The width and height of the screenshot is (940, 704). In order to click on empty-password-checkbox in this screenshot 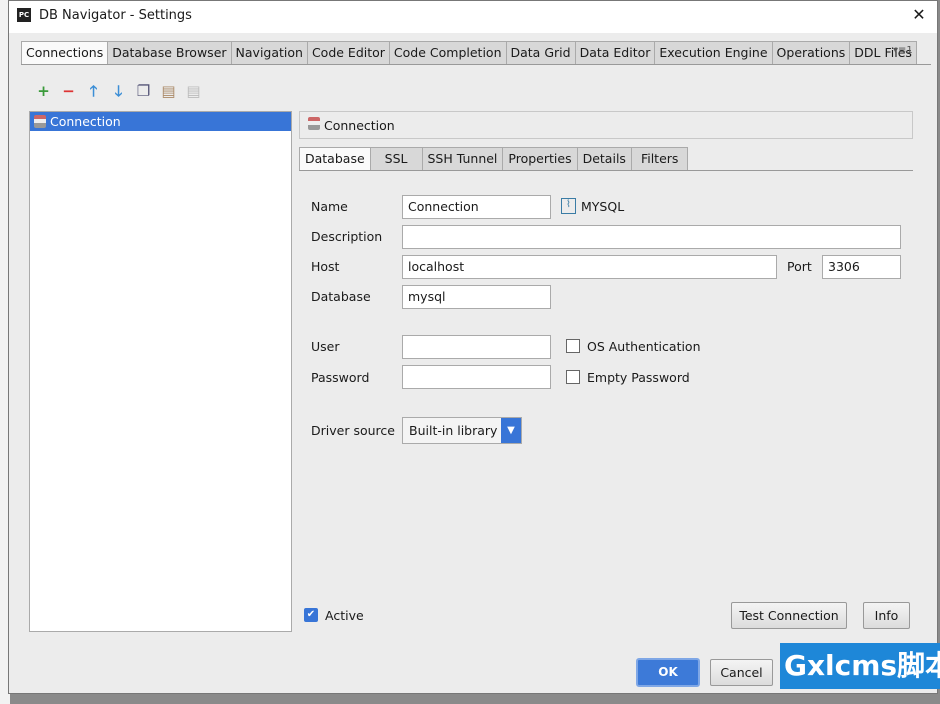, I will do `click(573, 377)`.